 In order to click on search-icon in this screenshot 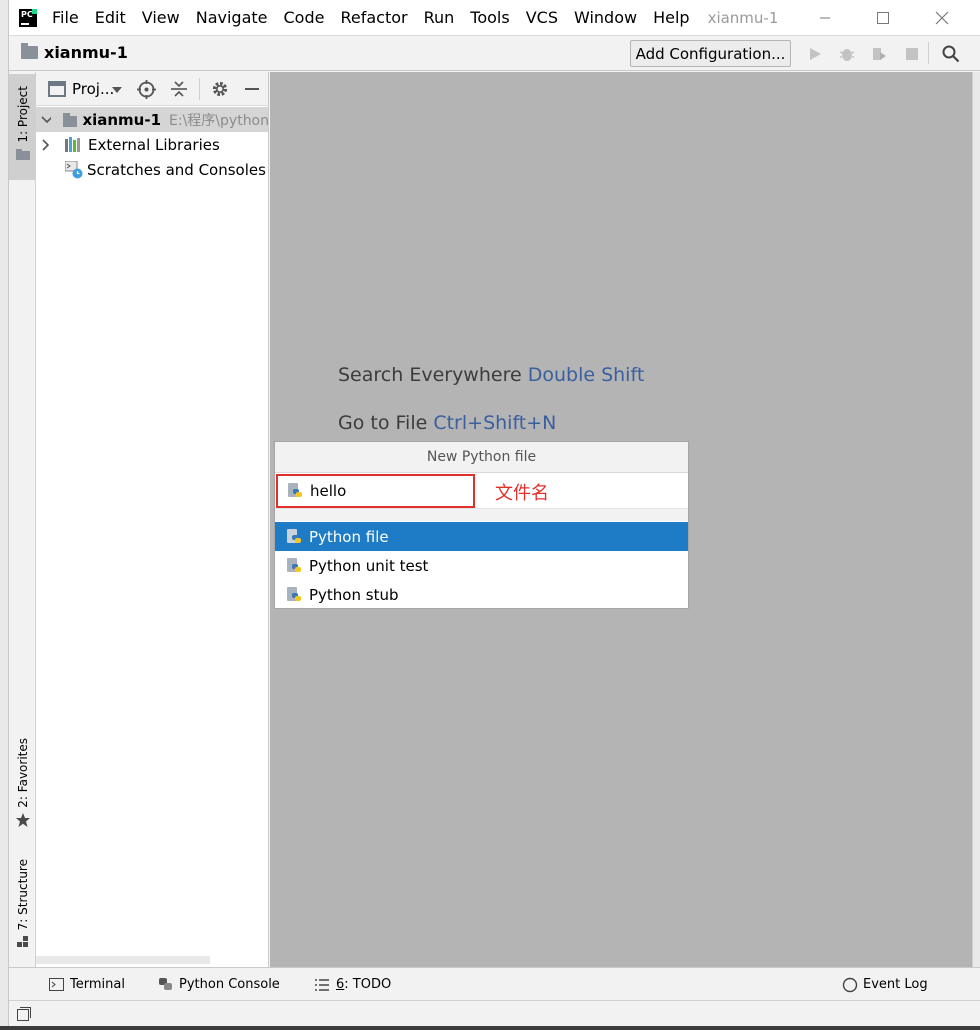, I will do `click(951, 54)`.